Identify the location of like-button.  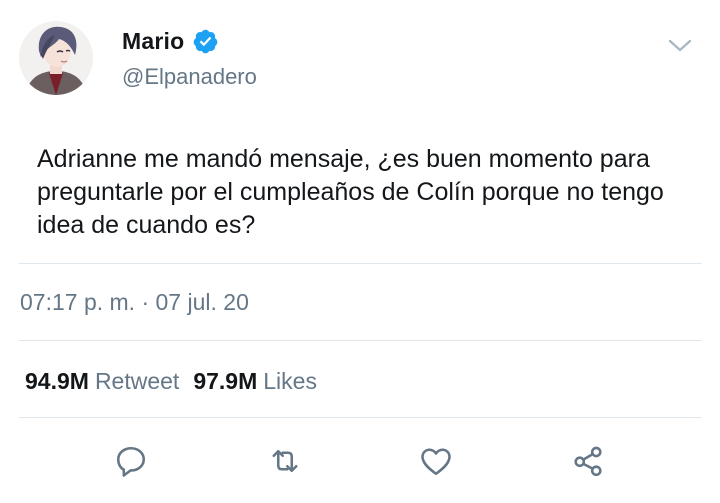
(436, 461).